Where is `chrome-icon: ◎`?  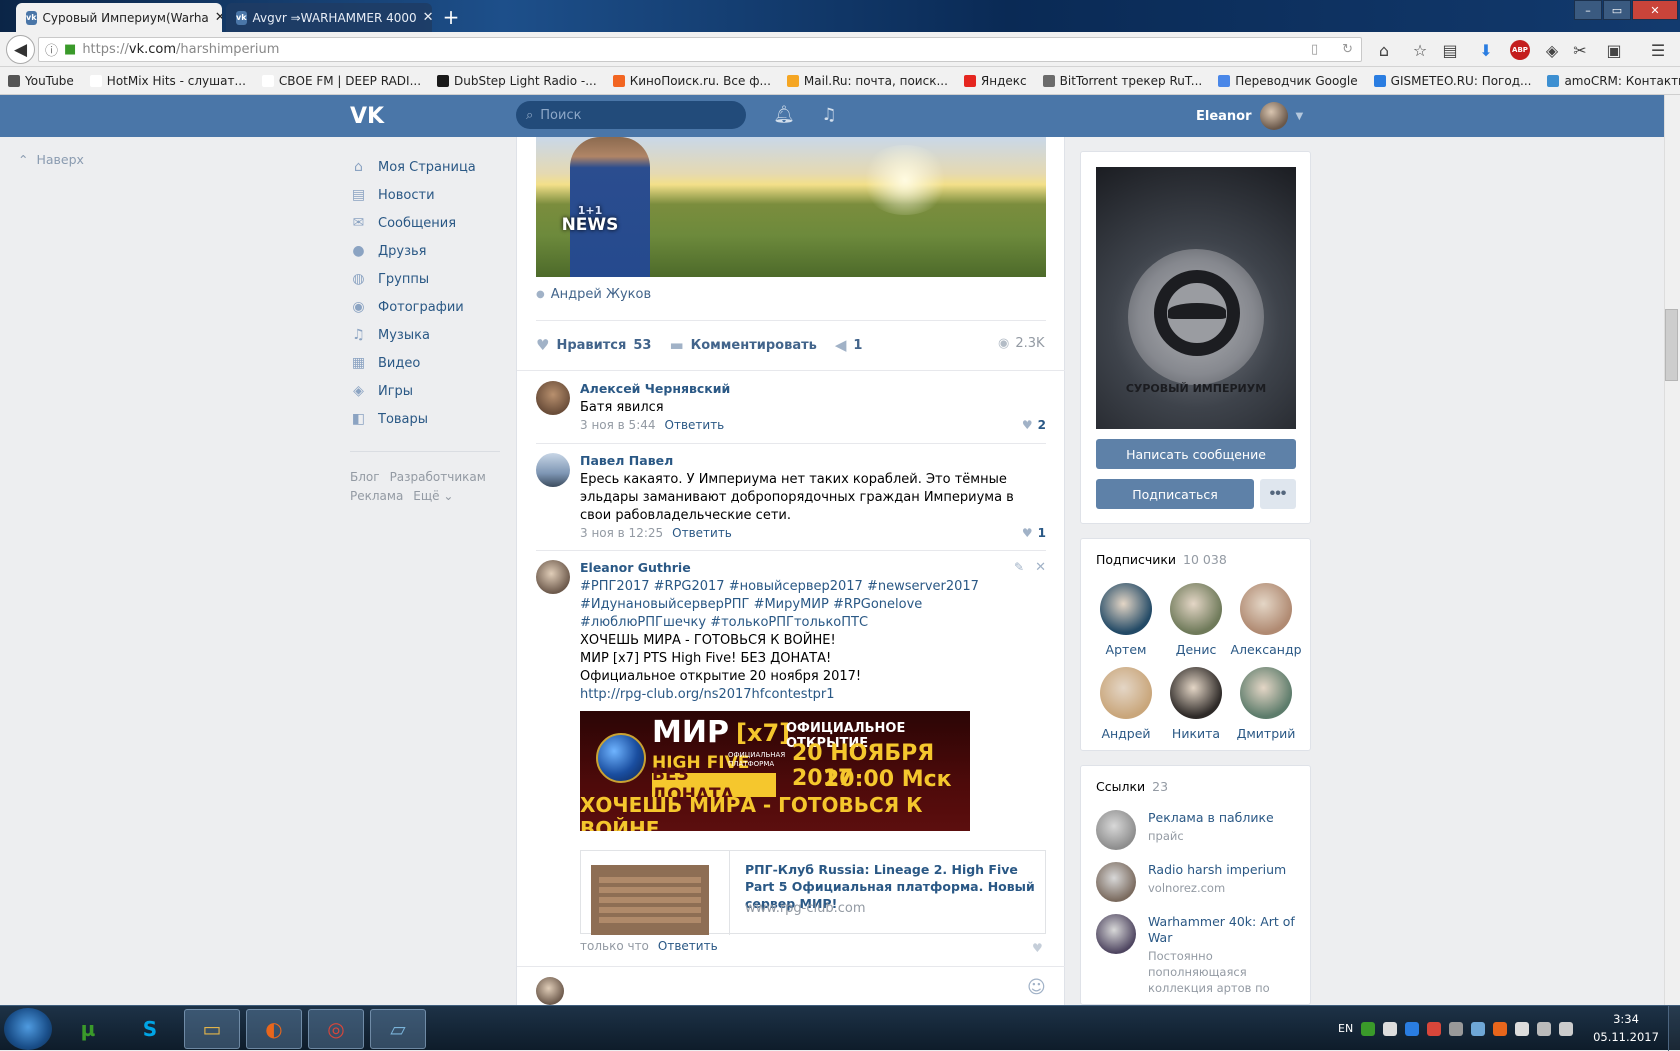 chrome-icon: ◎ is located at coordinates (336, 1029).